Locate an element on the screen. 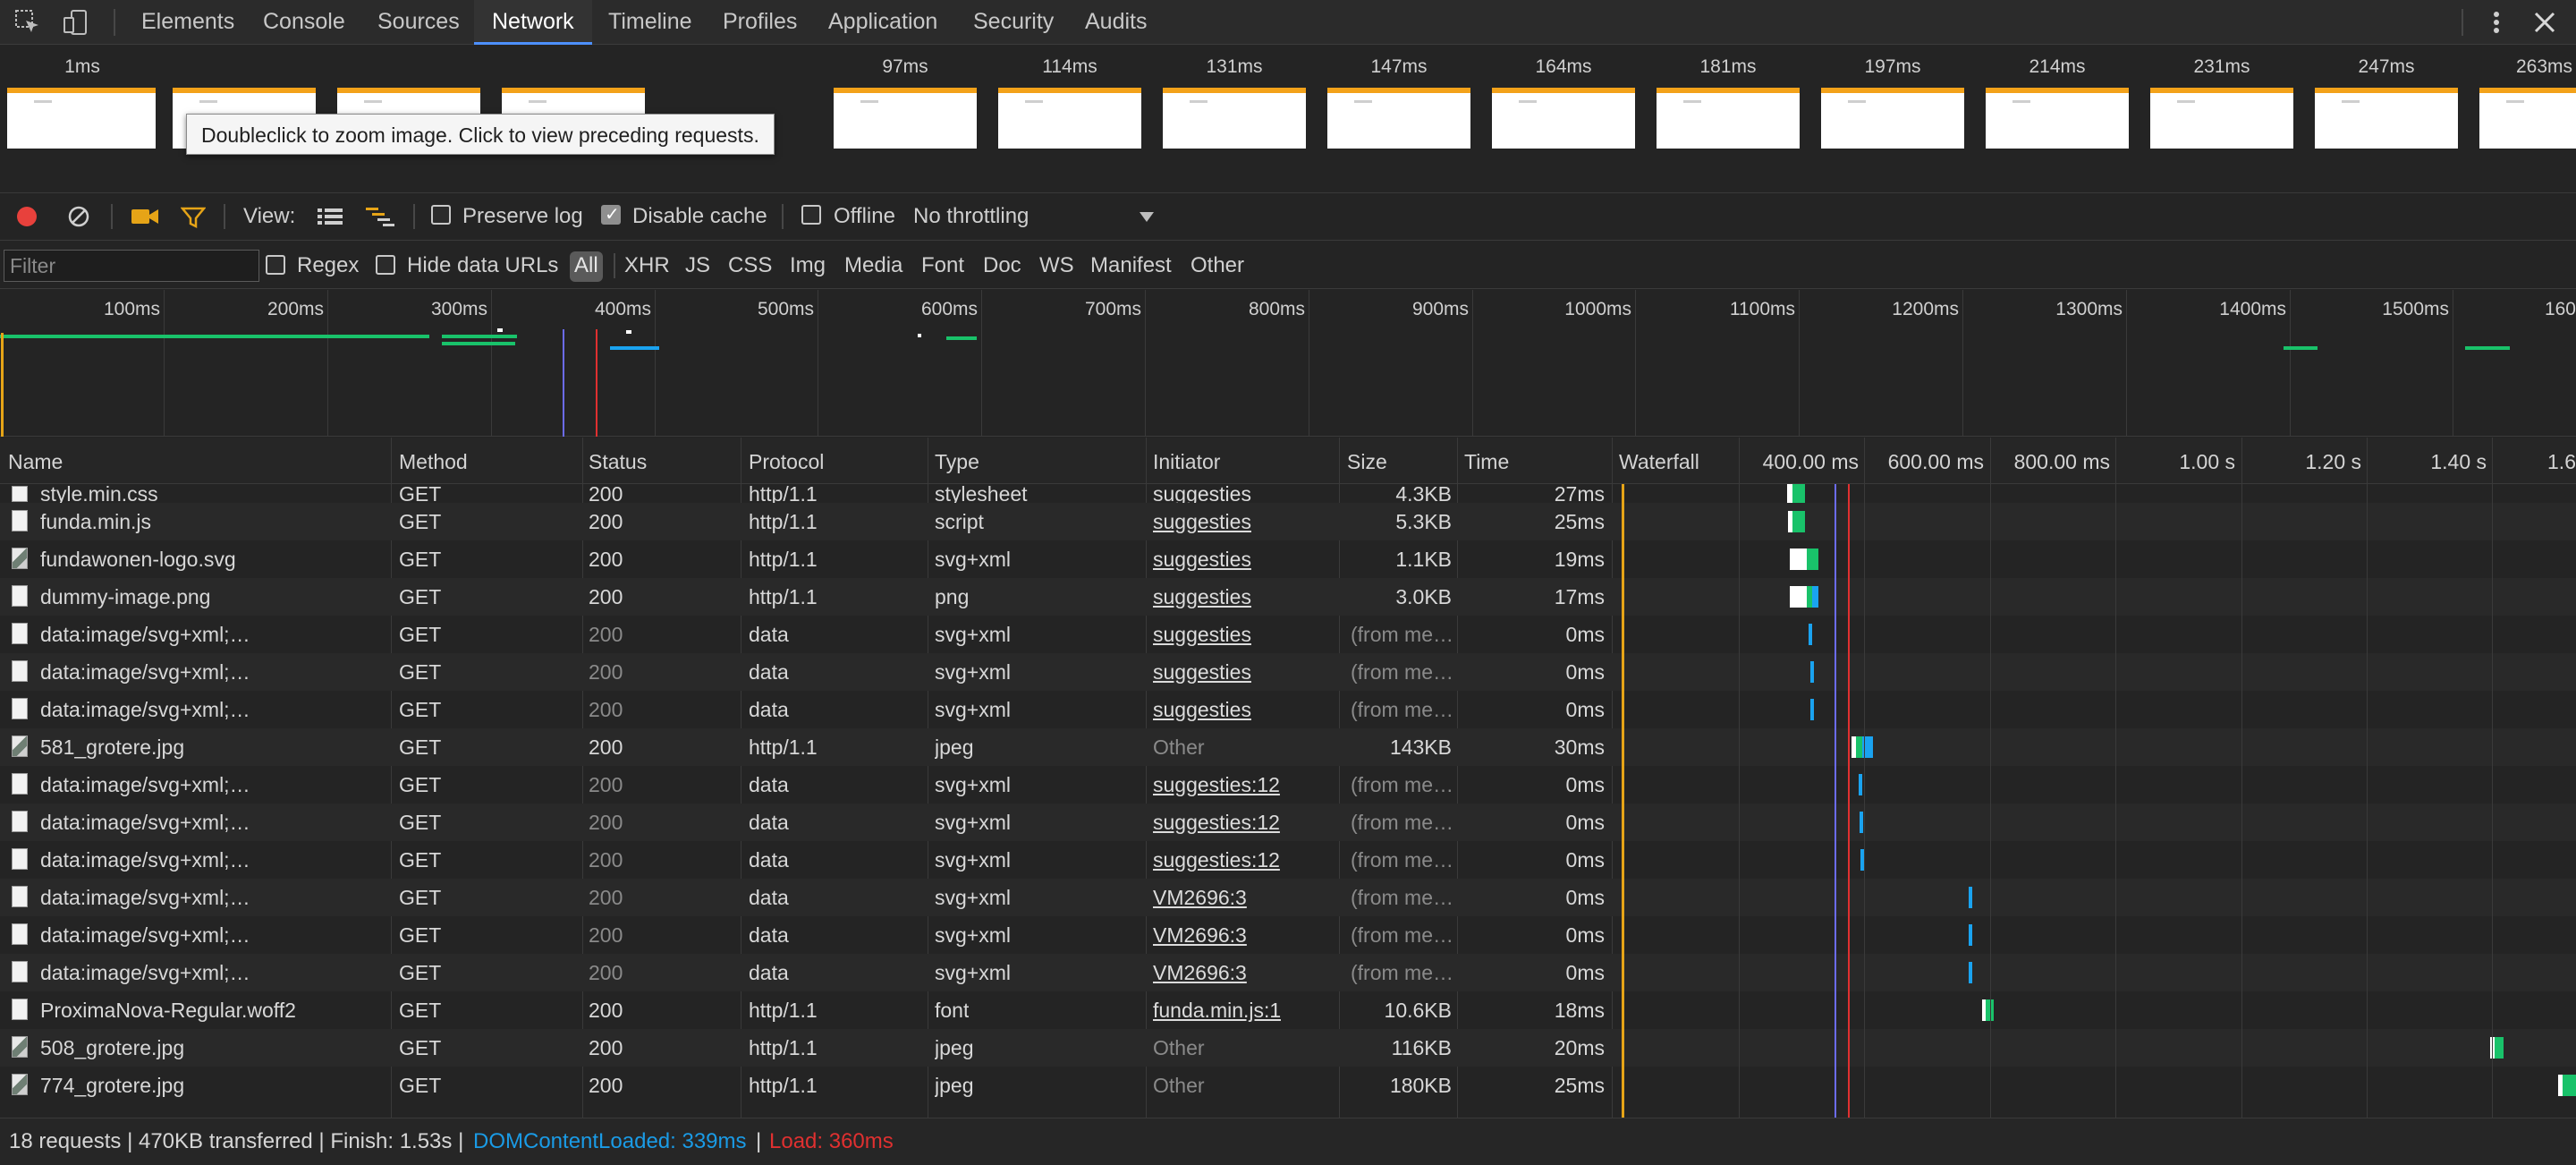 The width and height of the screenshot is (2576, 1165). filter-type-xhr: XHR is located at coordinates (647, 265).